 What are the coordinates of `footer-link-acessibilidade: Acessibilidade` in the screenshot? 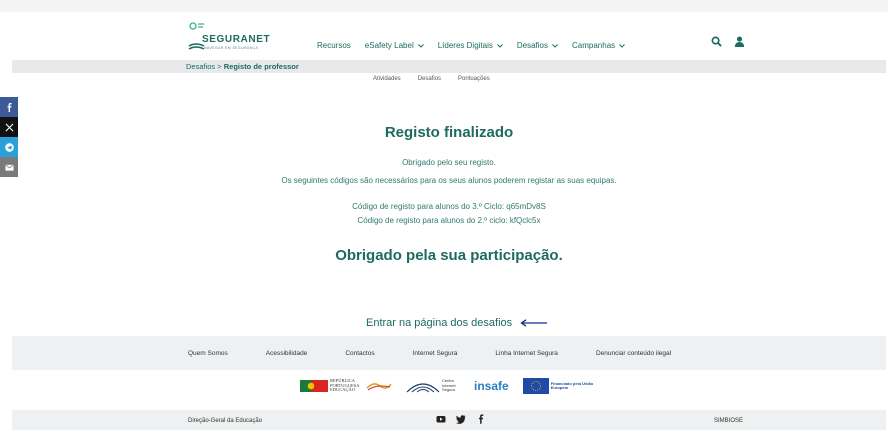 It's located at (287, 353).